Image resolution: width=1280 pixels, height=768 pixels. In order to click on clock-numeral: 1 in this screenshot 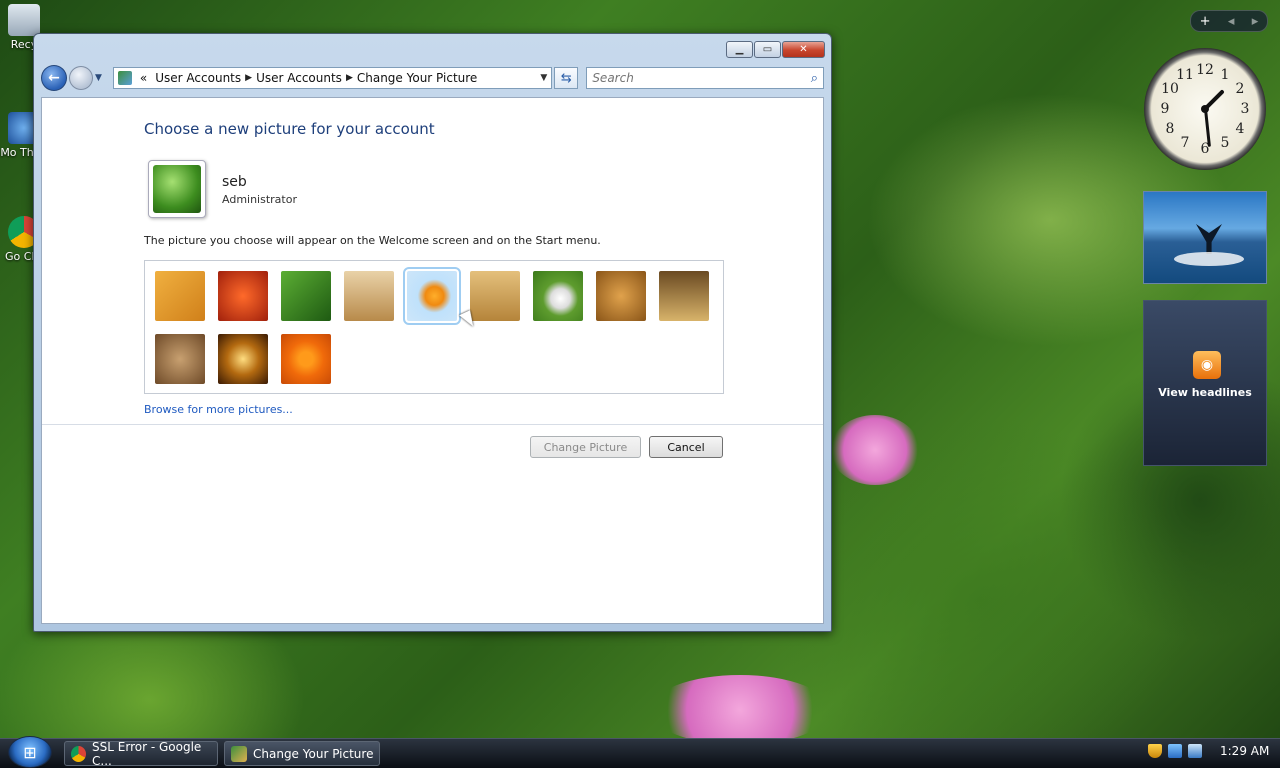, I will do `click(1225, 75)`.